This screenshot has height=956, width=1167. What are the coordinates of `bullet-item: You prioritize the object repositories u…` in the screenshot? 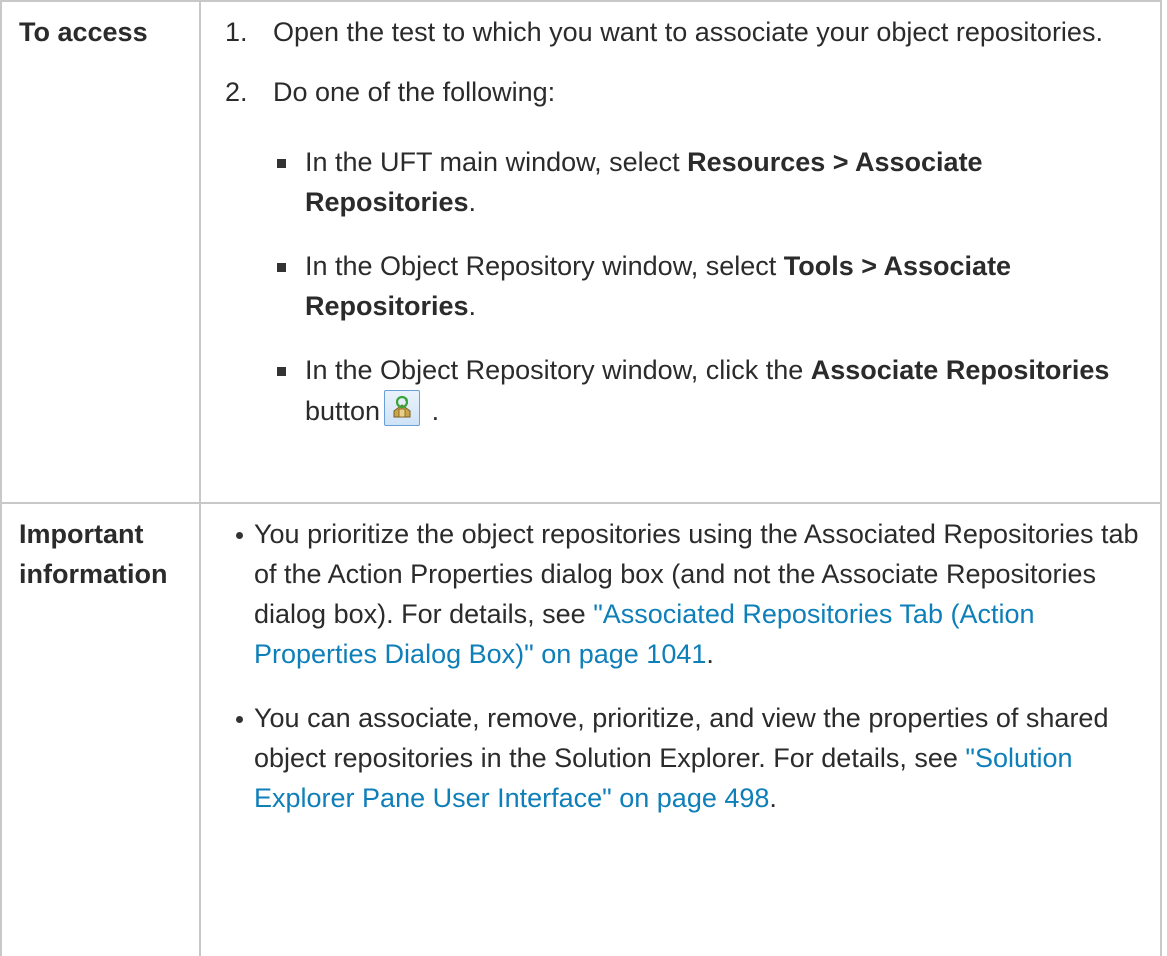 It's located at (680, 594).